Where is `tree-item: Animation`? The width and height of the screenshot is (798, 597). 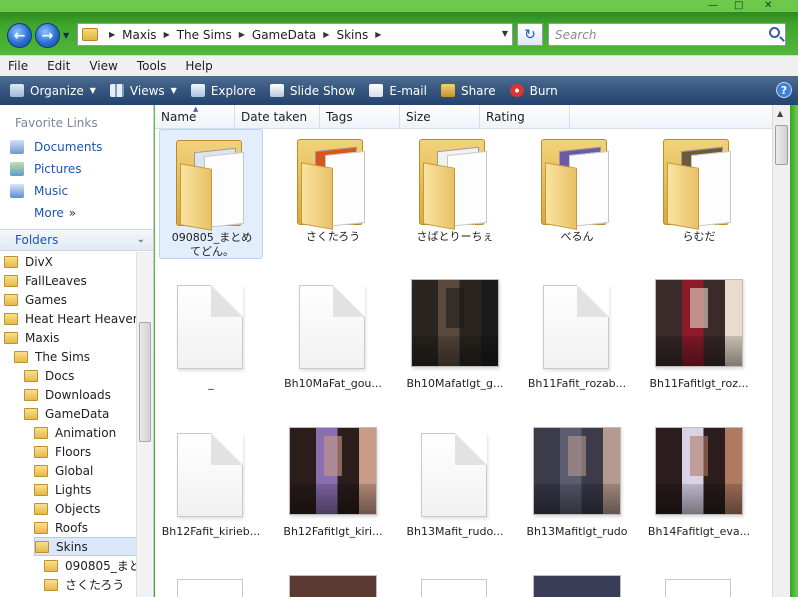 tree-item: Animation is located at coordinates (75, 432).